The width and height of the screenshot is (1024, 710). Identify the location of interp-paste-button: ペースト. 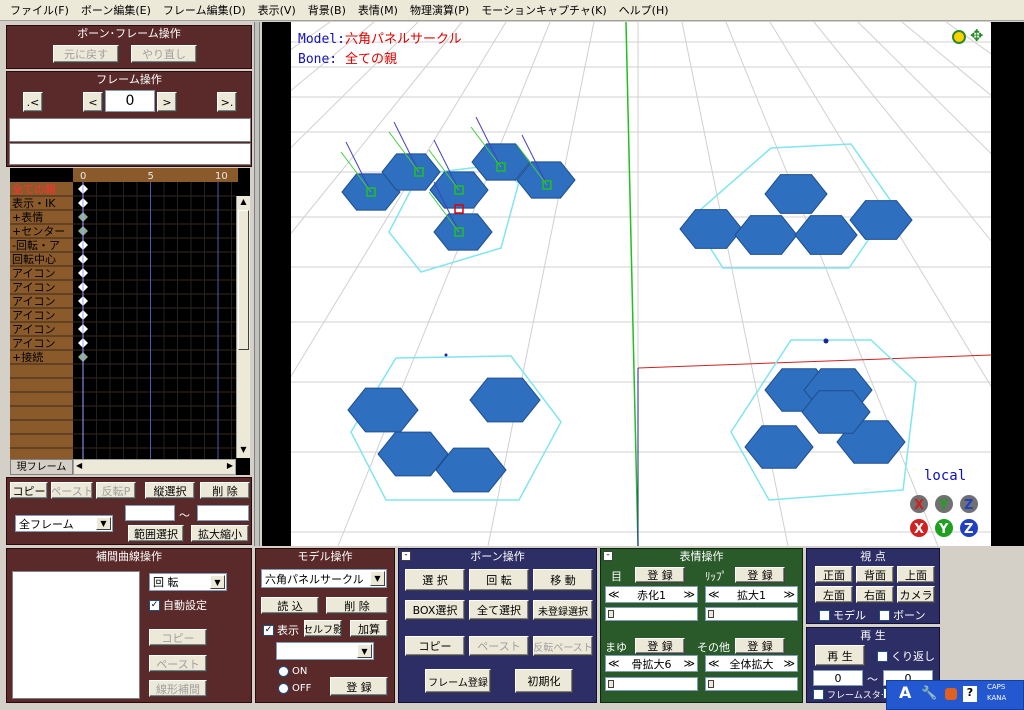
(178, 663).